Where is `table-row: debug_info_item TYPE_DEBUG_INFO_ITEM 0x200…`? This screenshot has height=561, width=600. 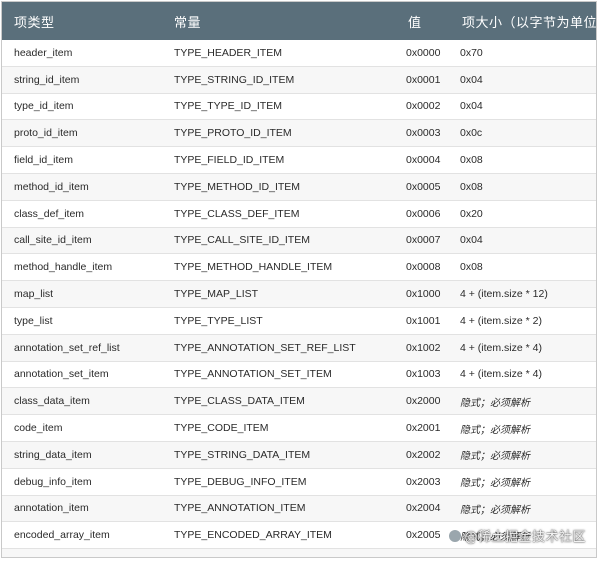
table-row: debug_info_item TYPE_DEBUG_INFO_ITEM 0x200… is located at coordinates (299, 482).